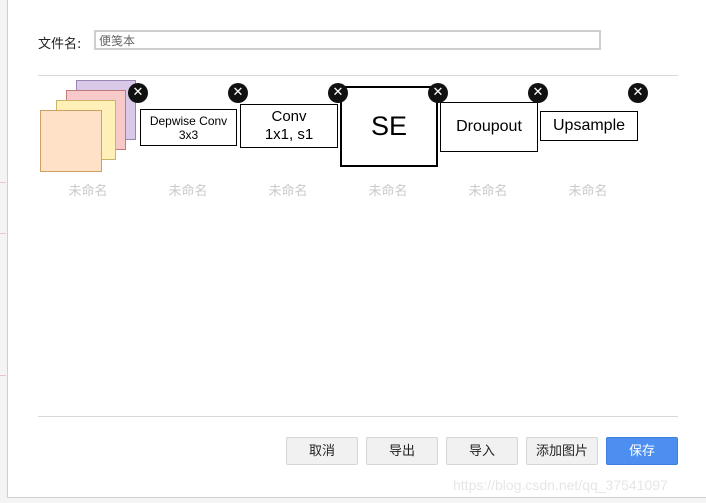 The width and height of the screenshot is (706, 503). I want to click on droupout-box: Droupout, so click(489, 127).